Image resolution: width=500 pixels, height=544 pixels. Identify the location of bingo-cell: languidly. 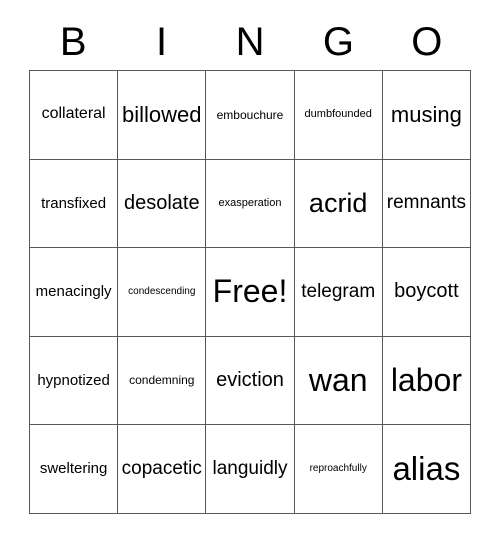
(250, 469).